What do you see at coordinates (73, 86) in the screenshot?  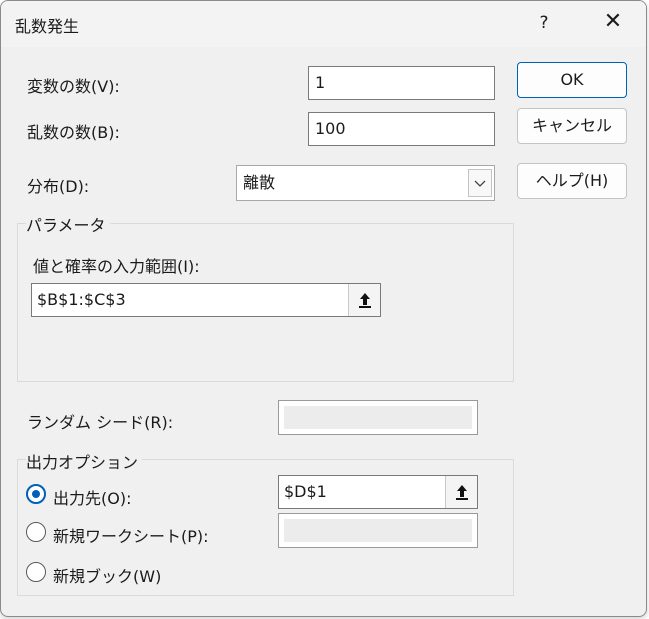 I see `num-variables-label: 変数の数(V):` at bounding box center [73, 86].